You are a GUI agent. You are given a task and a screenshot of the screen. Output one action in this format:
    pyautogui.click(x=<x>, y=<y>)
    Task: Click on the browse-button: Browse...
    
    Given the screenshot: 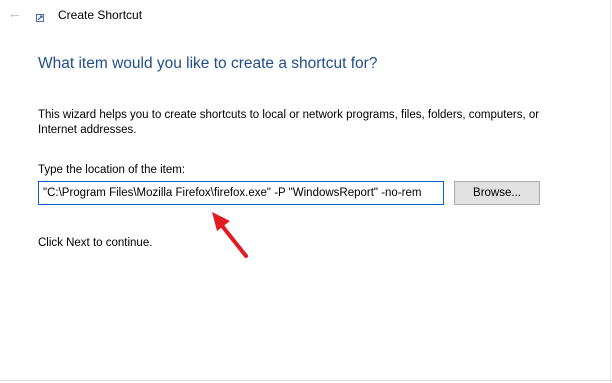 What is the action you would take?
    pyautogui.click(x=497, y=193)
    